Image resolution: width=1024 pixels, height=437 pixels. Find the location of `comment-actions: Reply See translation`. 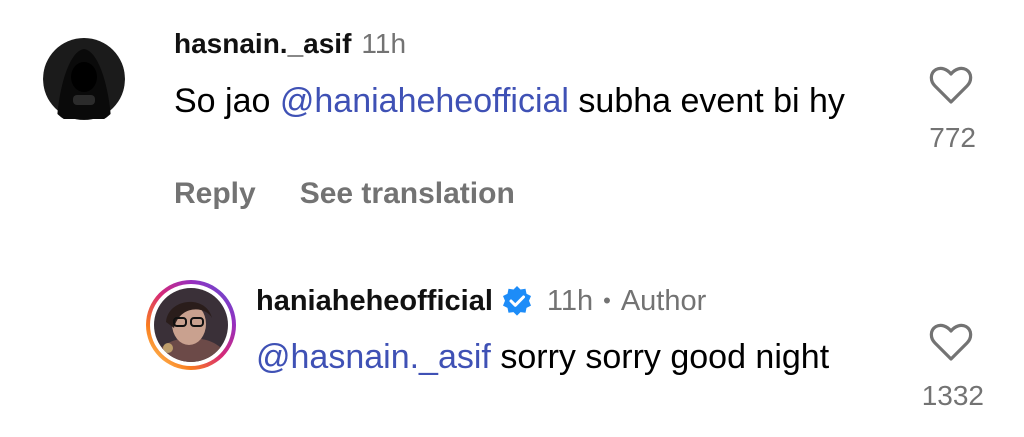

comment-actions: Reply See translation is located at coordinates (344, 194).